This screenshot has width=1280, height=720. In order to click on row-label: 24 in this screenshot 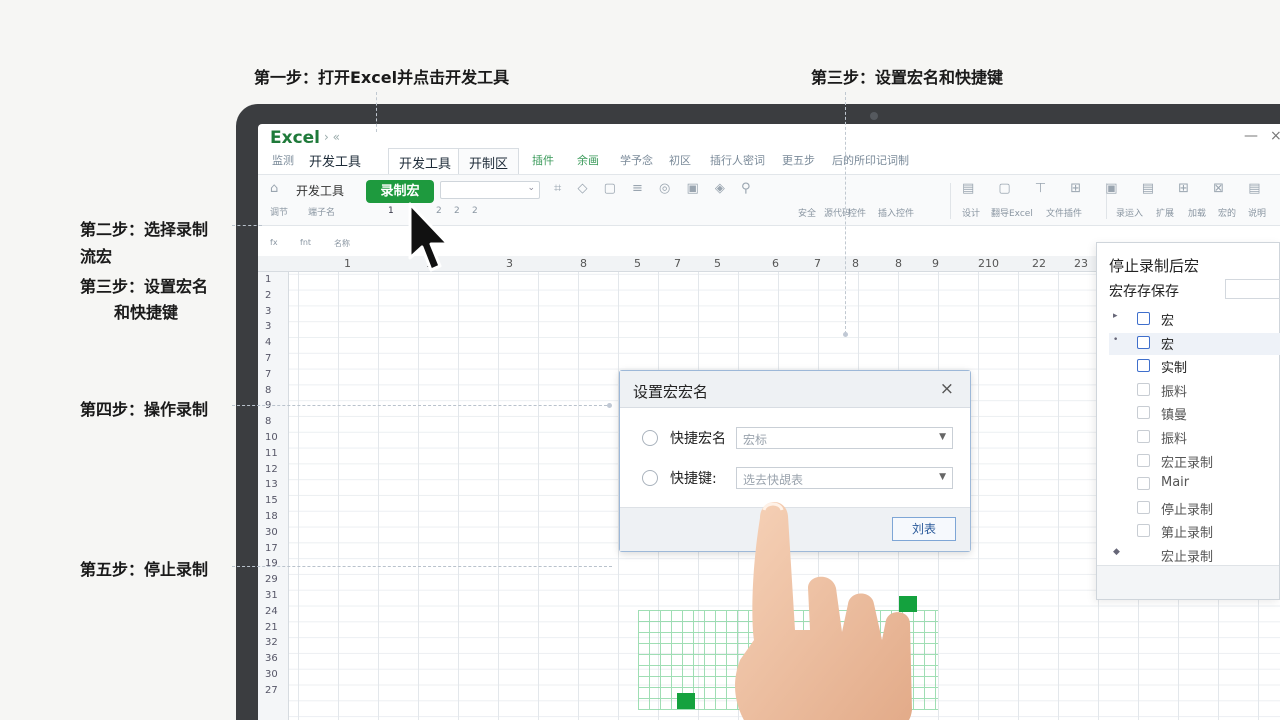, I will do `click(271, 611)`.